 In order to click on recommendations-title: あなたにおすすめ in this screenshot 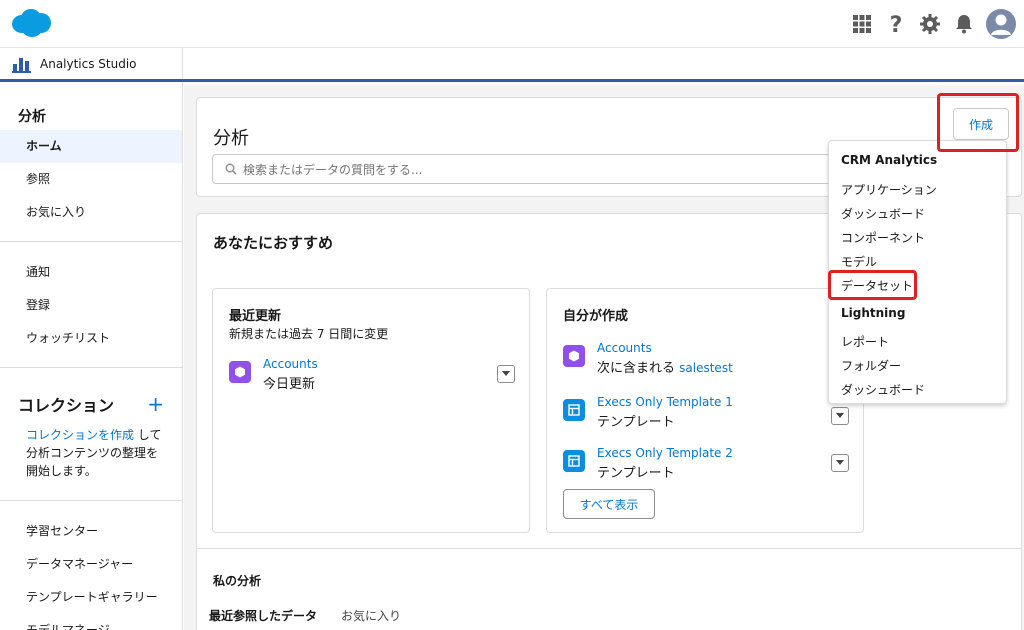, I will do `click(273, 243)`.